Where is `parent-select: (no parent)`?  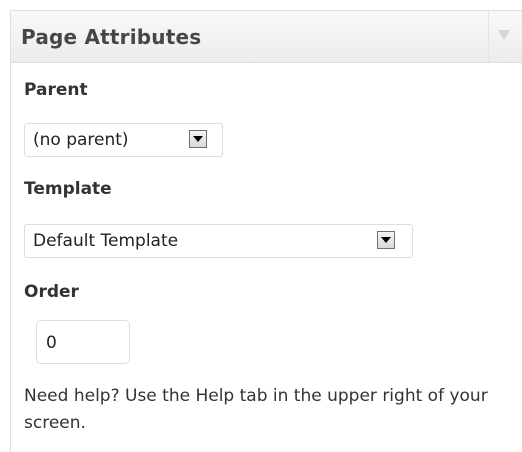 parent-select: (no parent) is located at coordinates (123, 140).